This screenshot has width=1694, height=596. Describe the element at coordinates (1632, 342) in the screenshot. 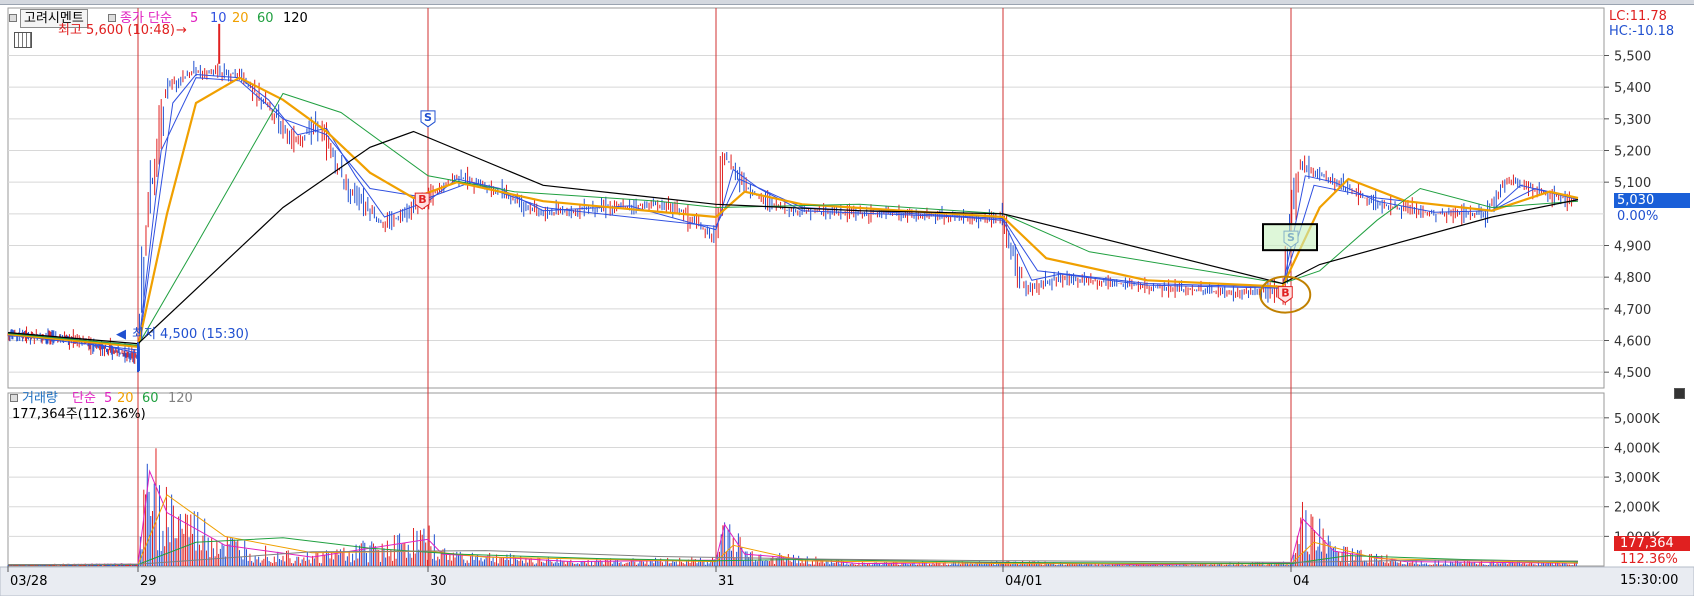

I see `price-axis-label: 4,600` at that location.